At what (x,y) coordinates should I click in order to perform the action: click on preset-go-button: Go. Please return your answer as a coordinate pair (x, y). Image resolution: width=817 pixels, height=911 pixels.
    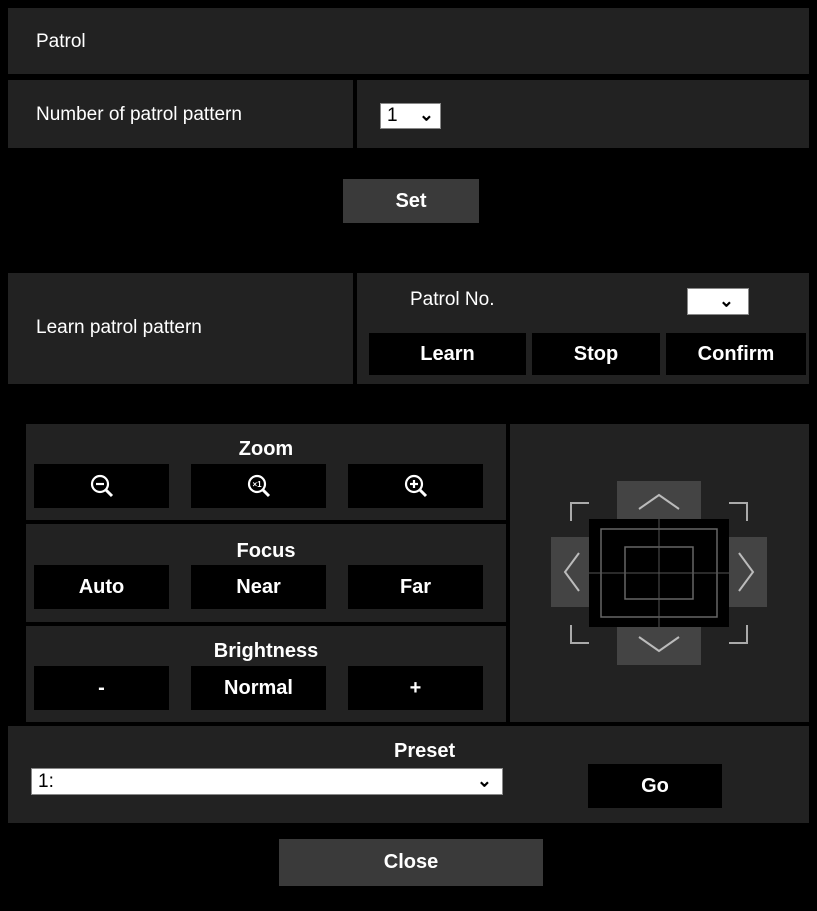
    Looking at the image, I should click on (655, 786).